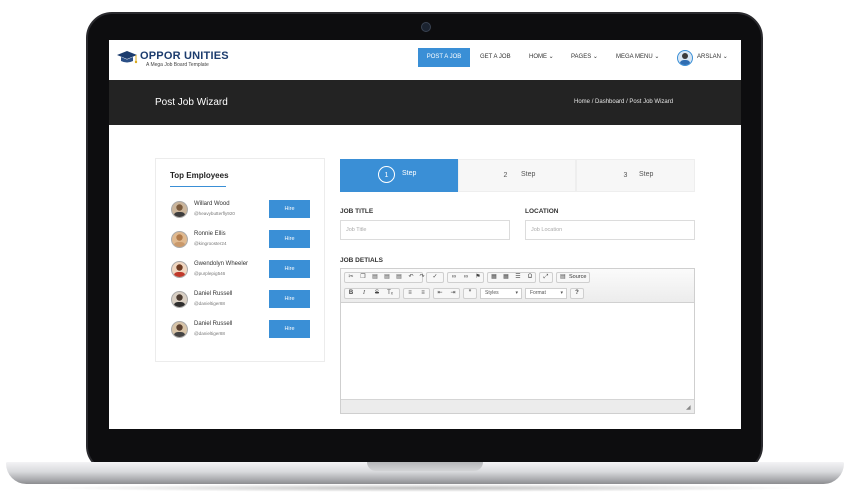 This screenshot has width=850, height=501. I want to click on post-a-job-button: POST A JOB, so click(444, 57).